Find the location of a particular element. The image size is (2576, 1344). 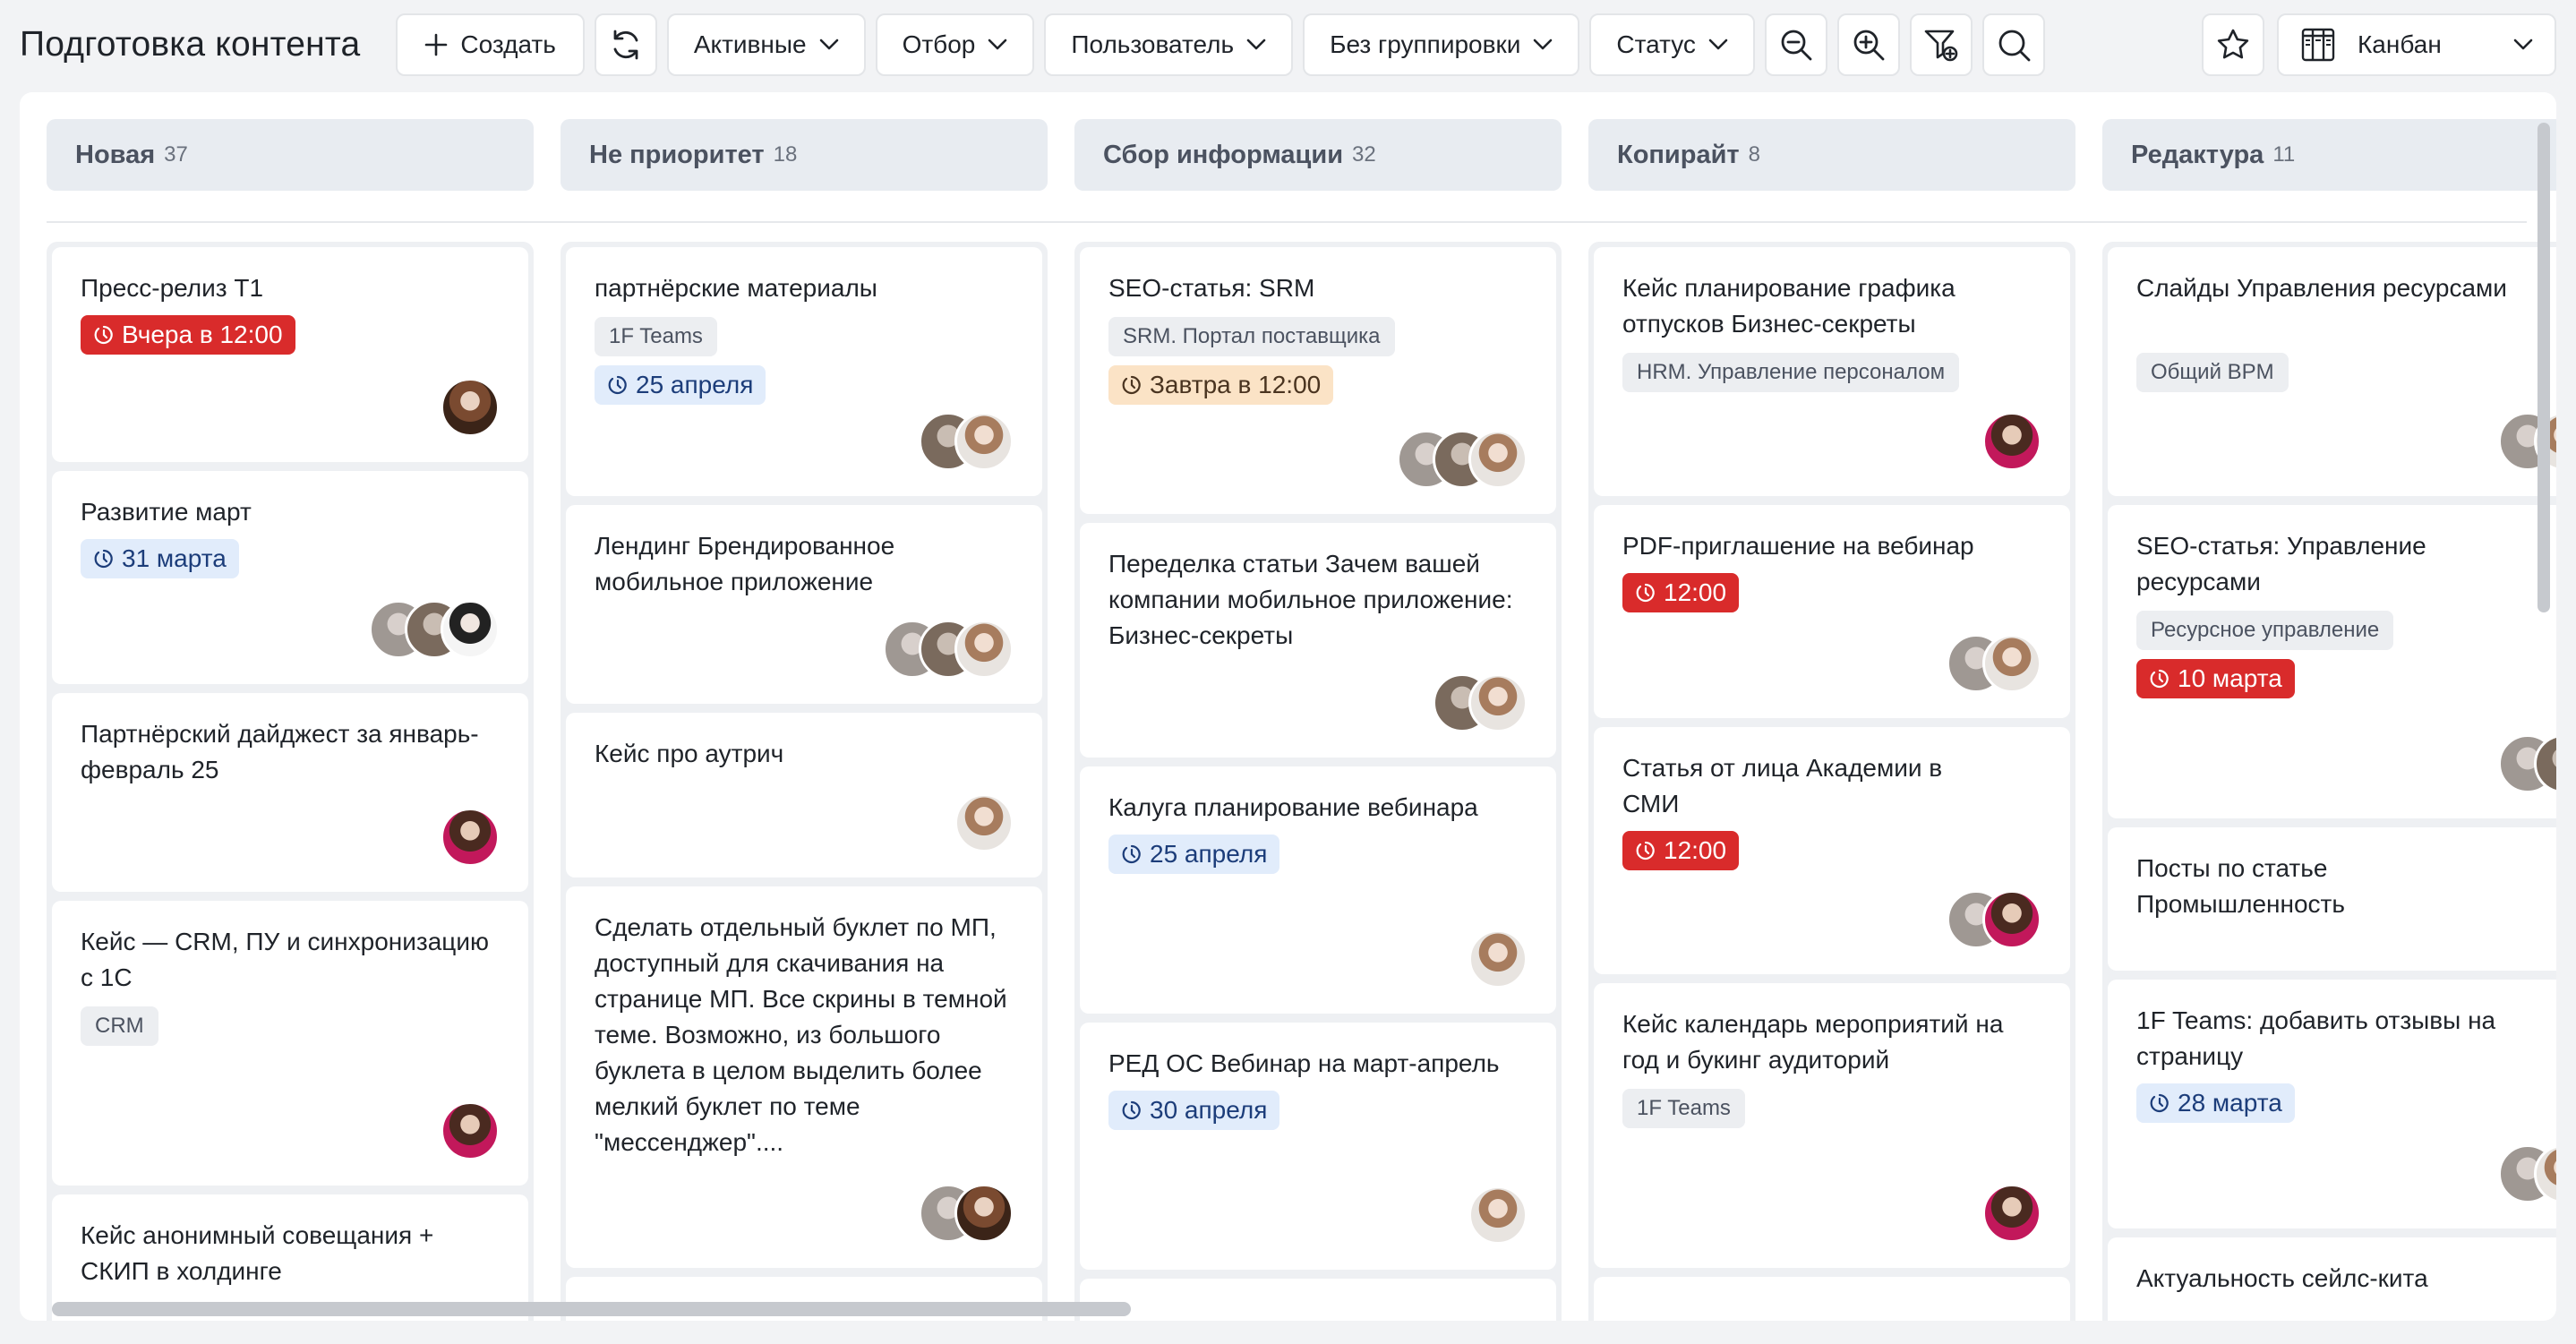

create-button: Создать is located at coordinates (490, 45).